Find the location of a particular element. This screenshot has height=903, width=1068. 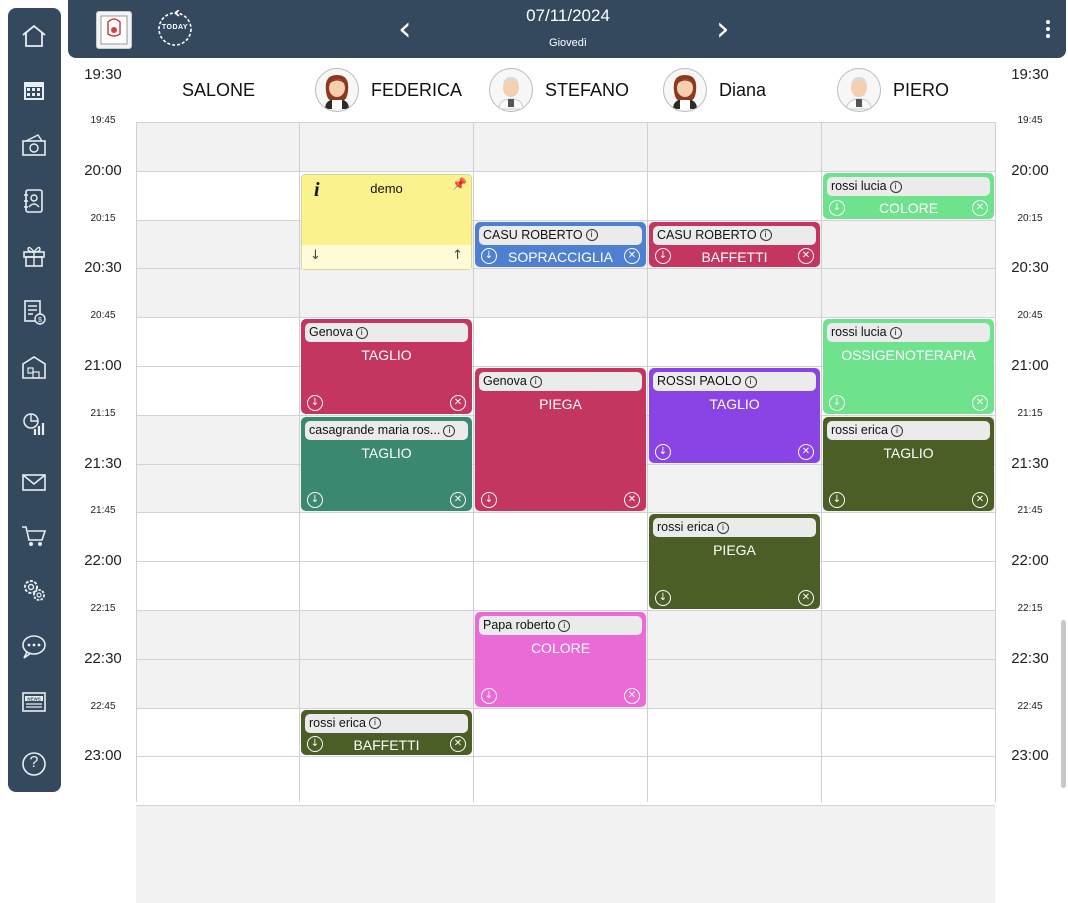

warehouse-icon is located at coordinates (34, 367).